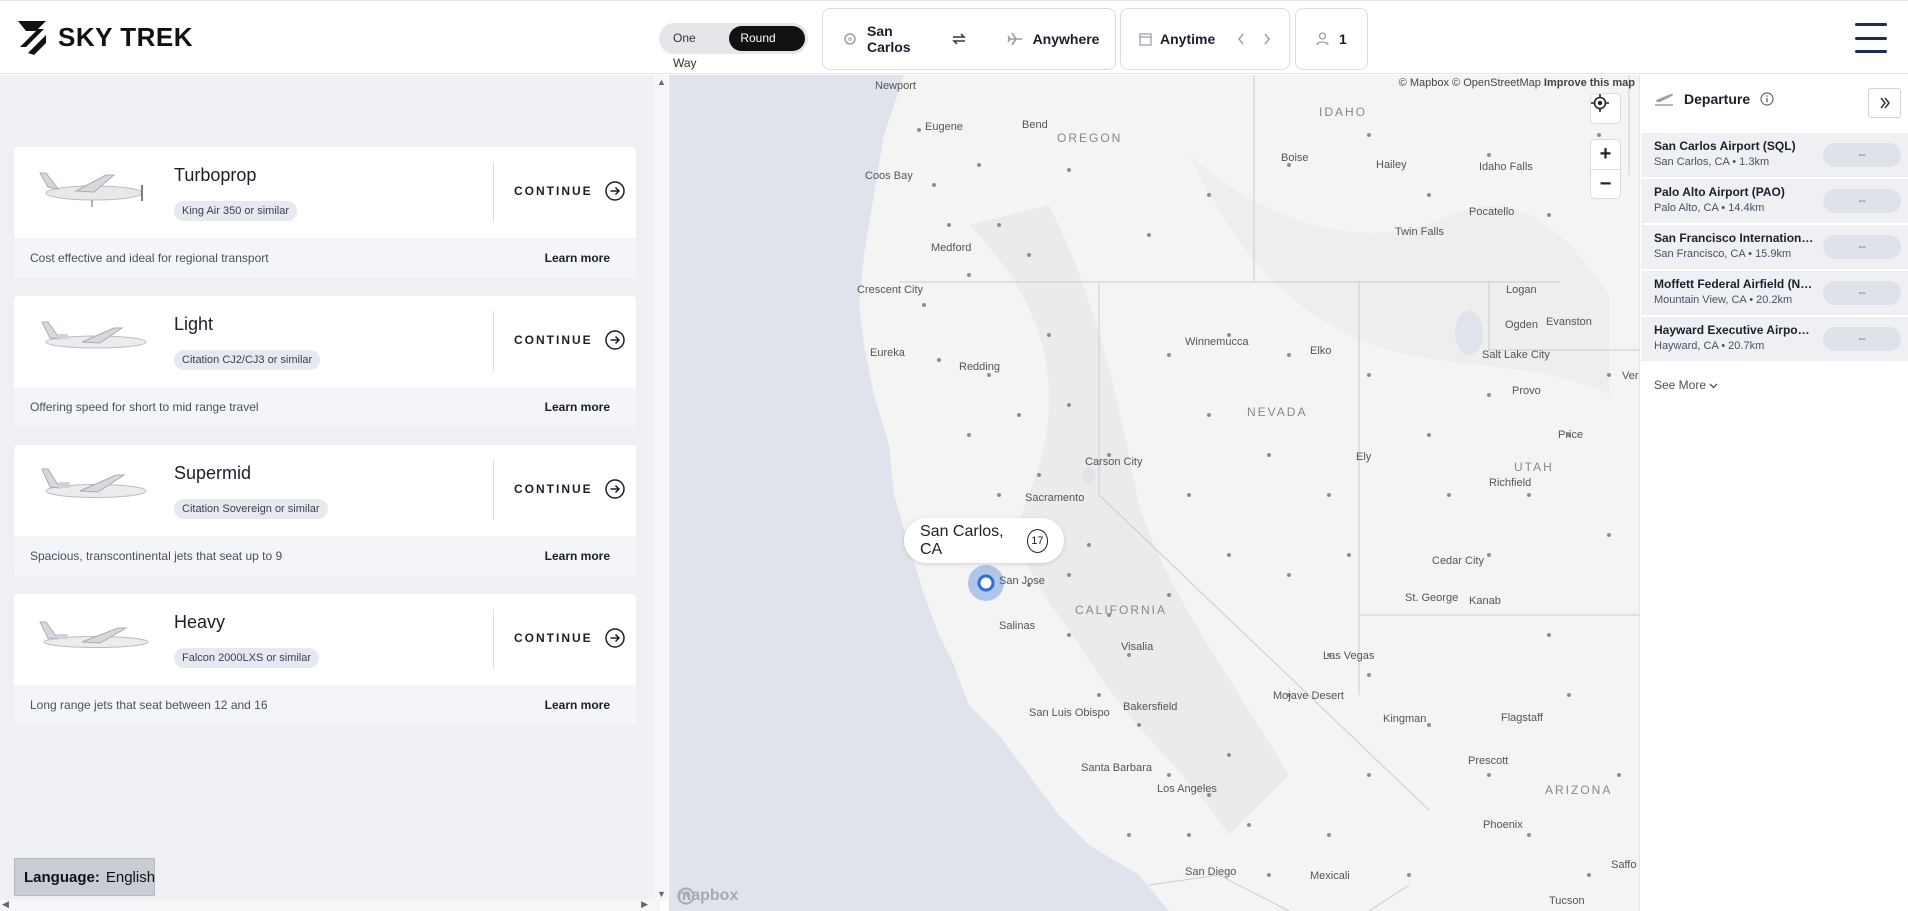  Describe the element at coordinates (661, 82) in the screenshot. I see `scroll-up-icon: ▲` at that location.